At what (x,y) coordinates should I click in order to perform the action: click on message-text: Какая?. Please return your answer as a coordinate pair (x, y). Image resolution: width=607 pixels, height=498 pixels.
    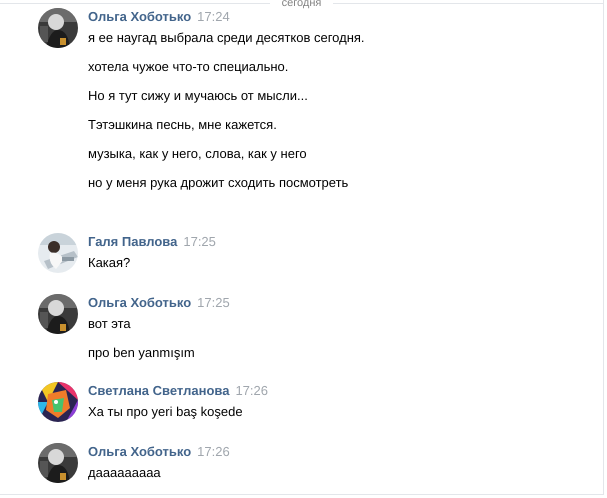
    Looking at the image, I should click on (110, 263).